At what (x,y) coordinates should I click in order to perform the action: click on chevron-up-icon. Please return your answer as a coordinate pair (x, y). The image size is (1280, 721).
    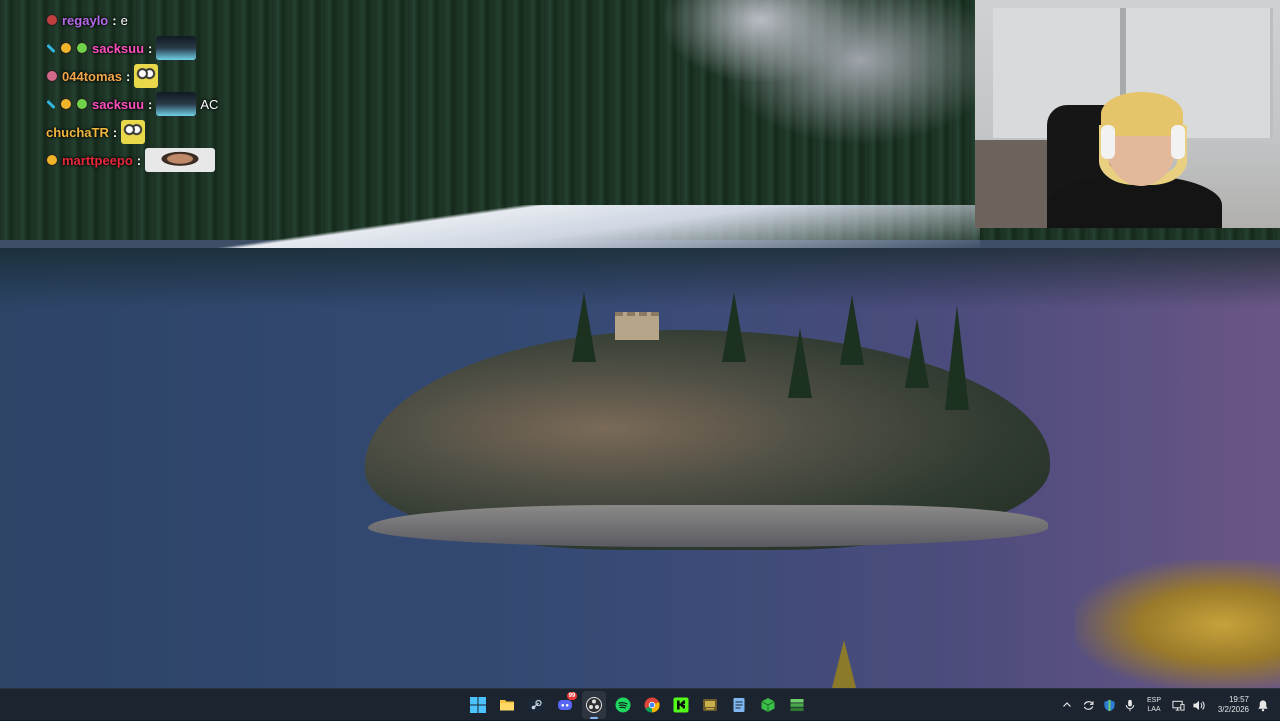
    Looking at the image, I should click on (1067, 704).